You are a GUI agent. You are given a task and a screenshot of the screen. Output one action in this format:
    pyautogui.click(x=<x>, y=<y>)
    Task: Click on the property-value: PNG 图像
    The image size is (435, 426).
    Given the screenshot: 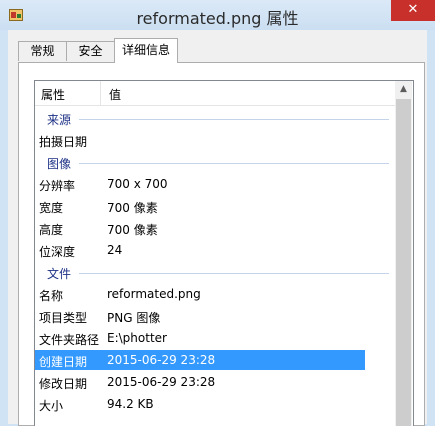 What is the action you would take?
    pyautogui.click(x=134, y=318)
    